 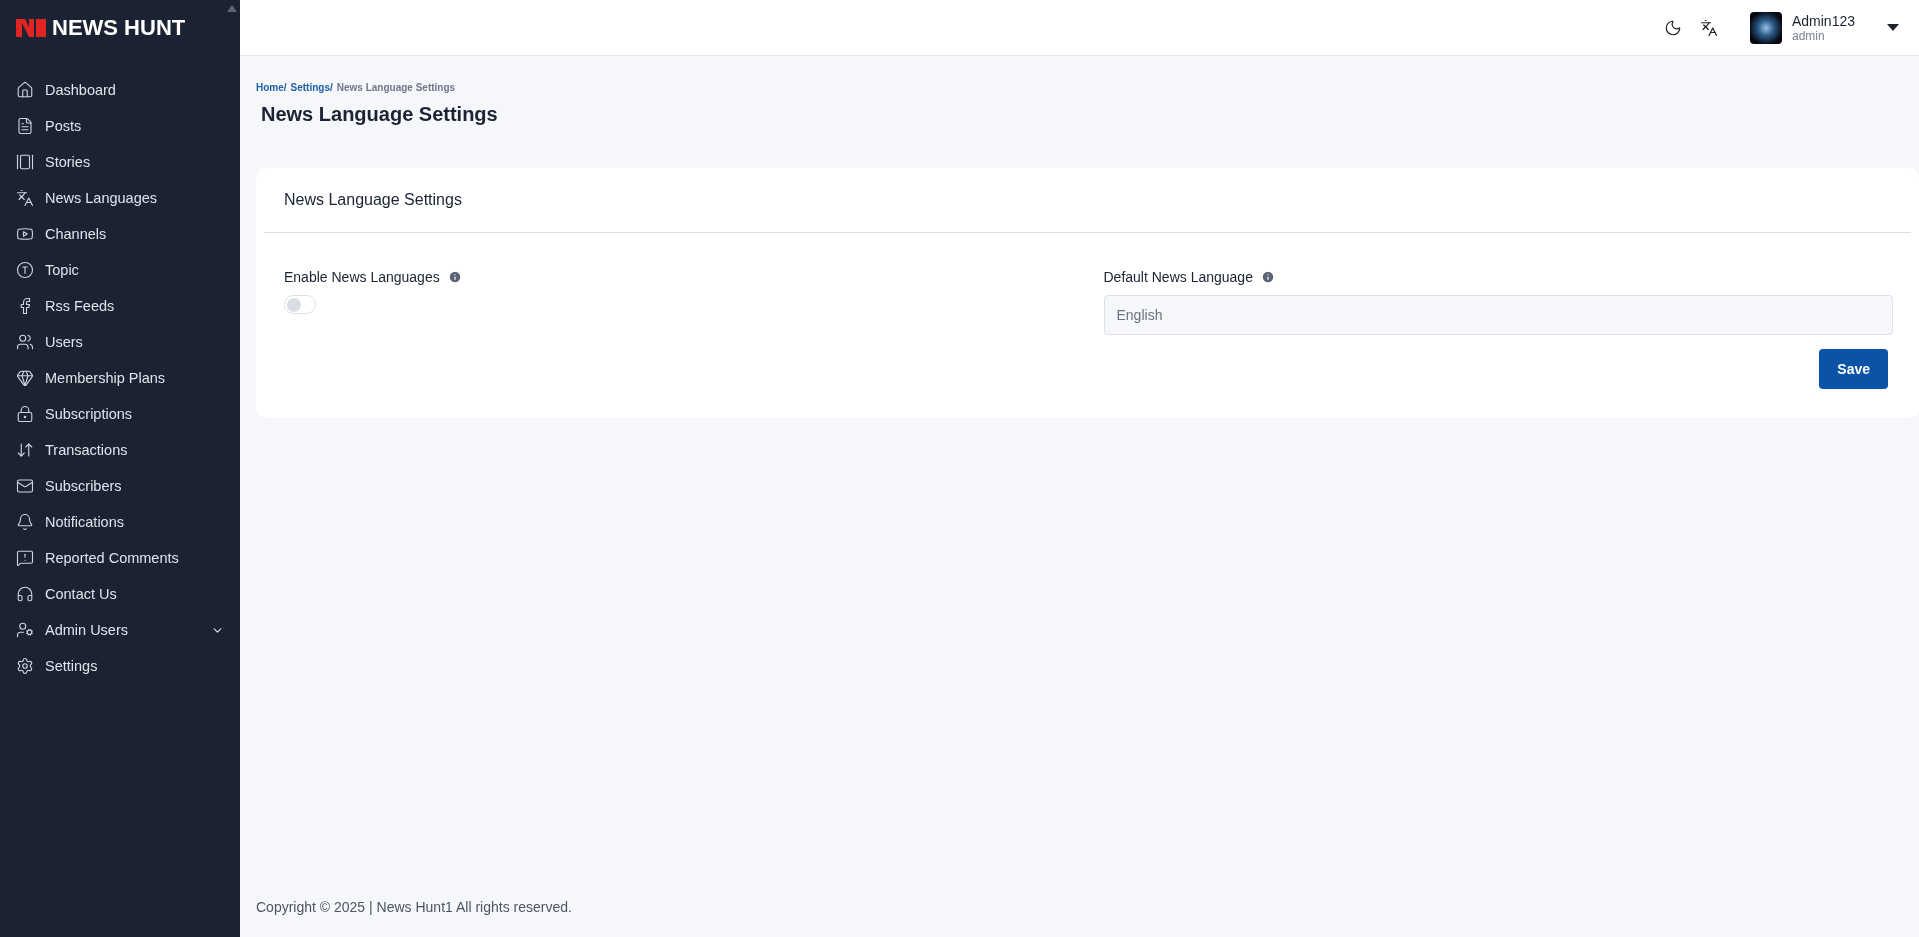 What do you see at coordinates (414, 908) in the screenshot?
I see `footer-text: Copyright © 2025 | News Hunt1 All rights reserved.` at bounding box center [414, 908].